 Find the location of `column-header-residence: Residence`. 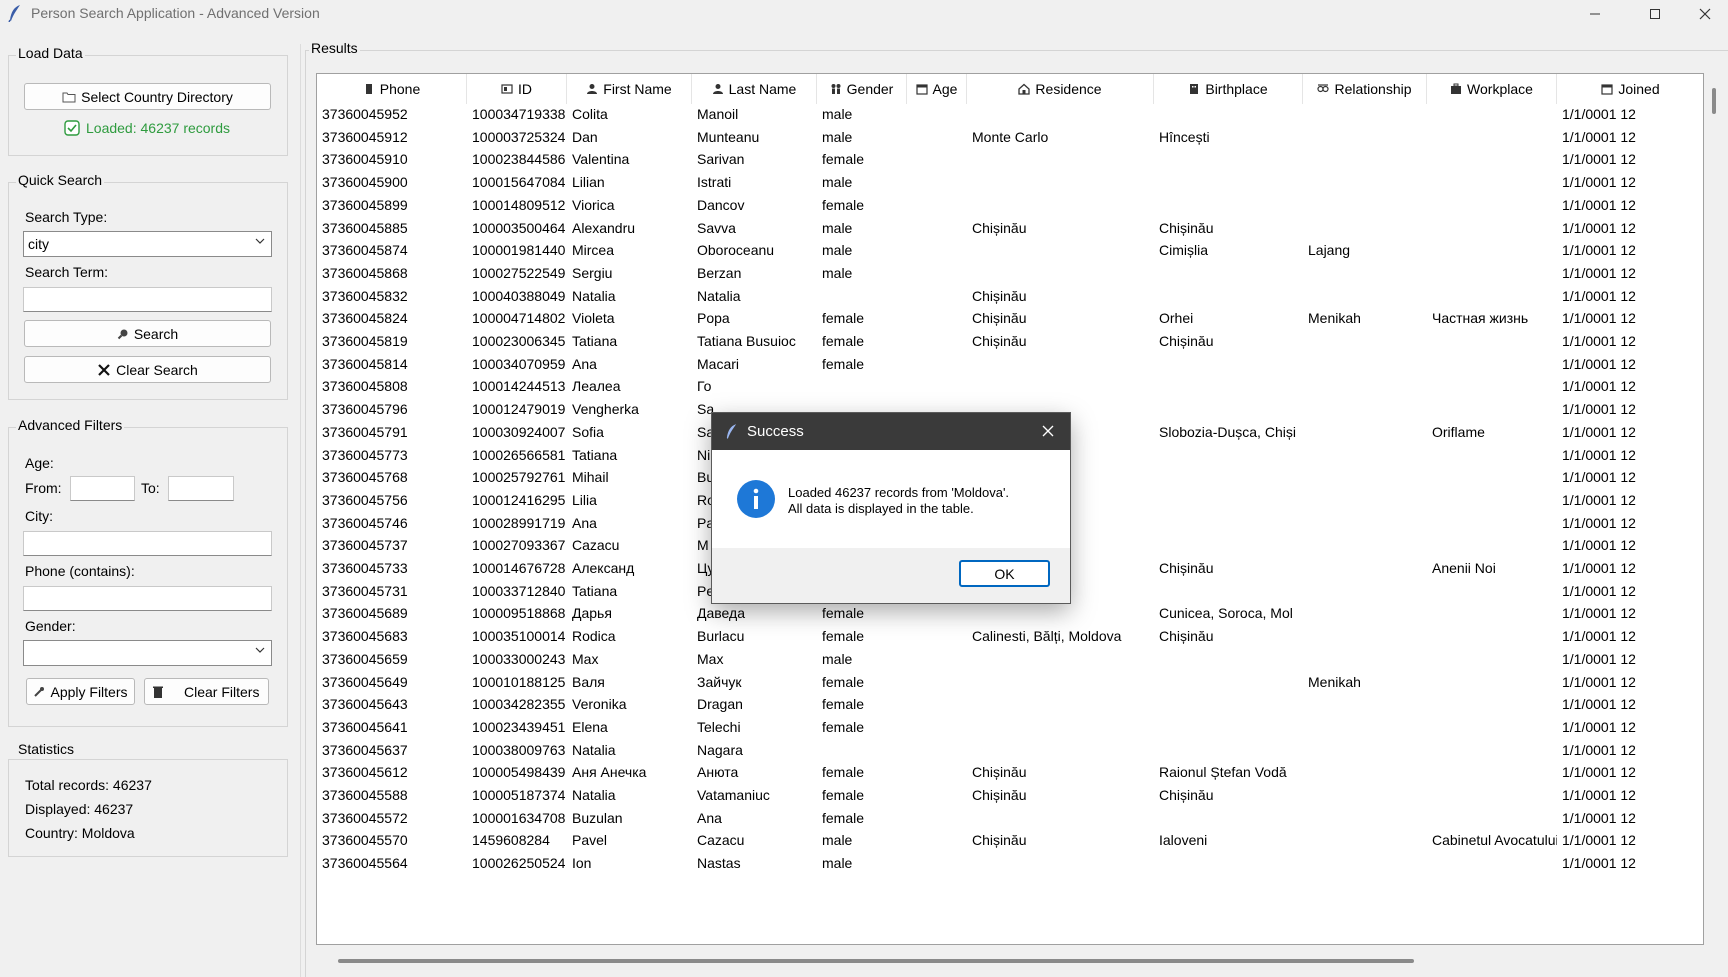

column-header-residence: Residence is located at coordinates (1060, 89).